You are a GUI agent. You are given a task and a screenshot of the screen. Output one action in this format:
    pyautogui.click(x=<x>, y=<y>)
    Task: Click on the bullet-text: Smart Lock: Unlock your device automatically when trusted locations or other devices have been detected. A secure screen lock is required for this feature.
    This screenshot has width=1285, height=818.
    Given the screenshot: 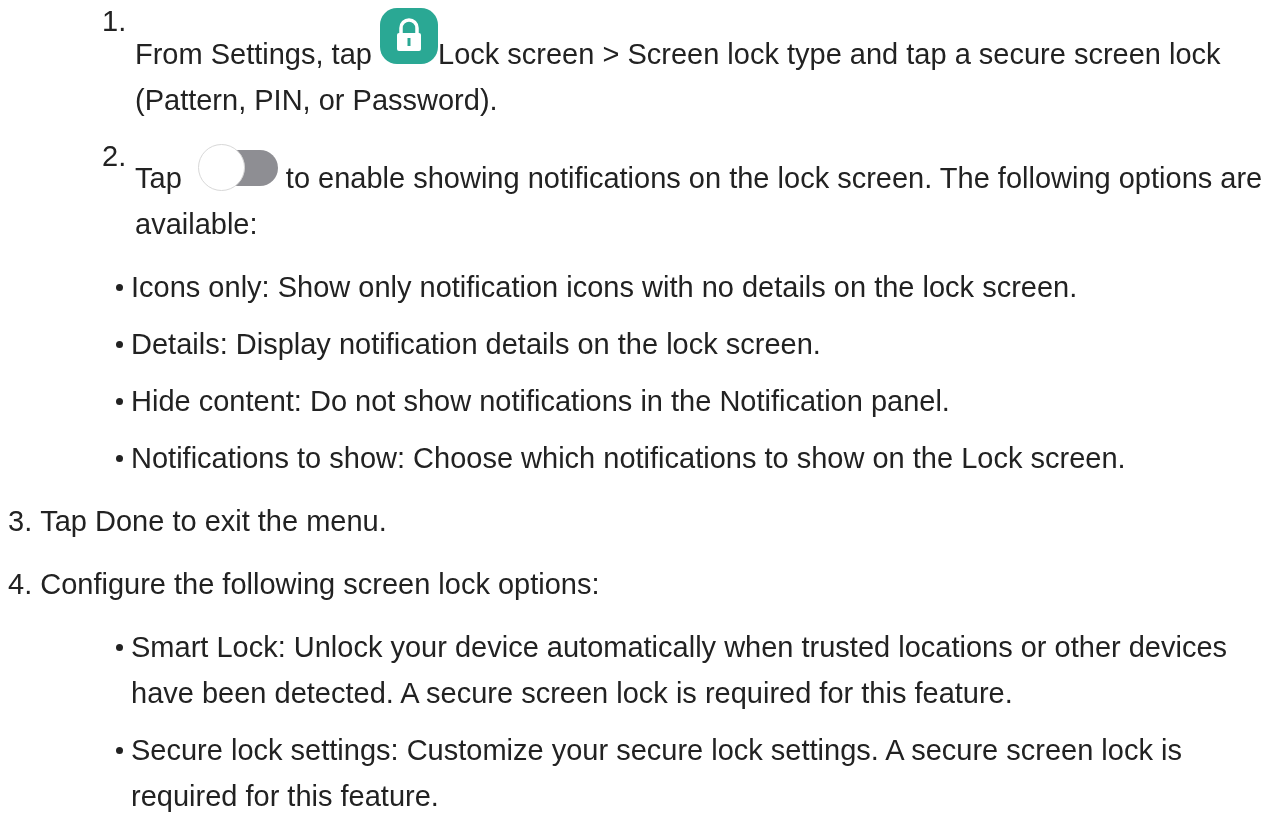 What is the action you would take?
    pyautogui.click(x=680, y=670)
    